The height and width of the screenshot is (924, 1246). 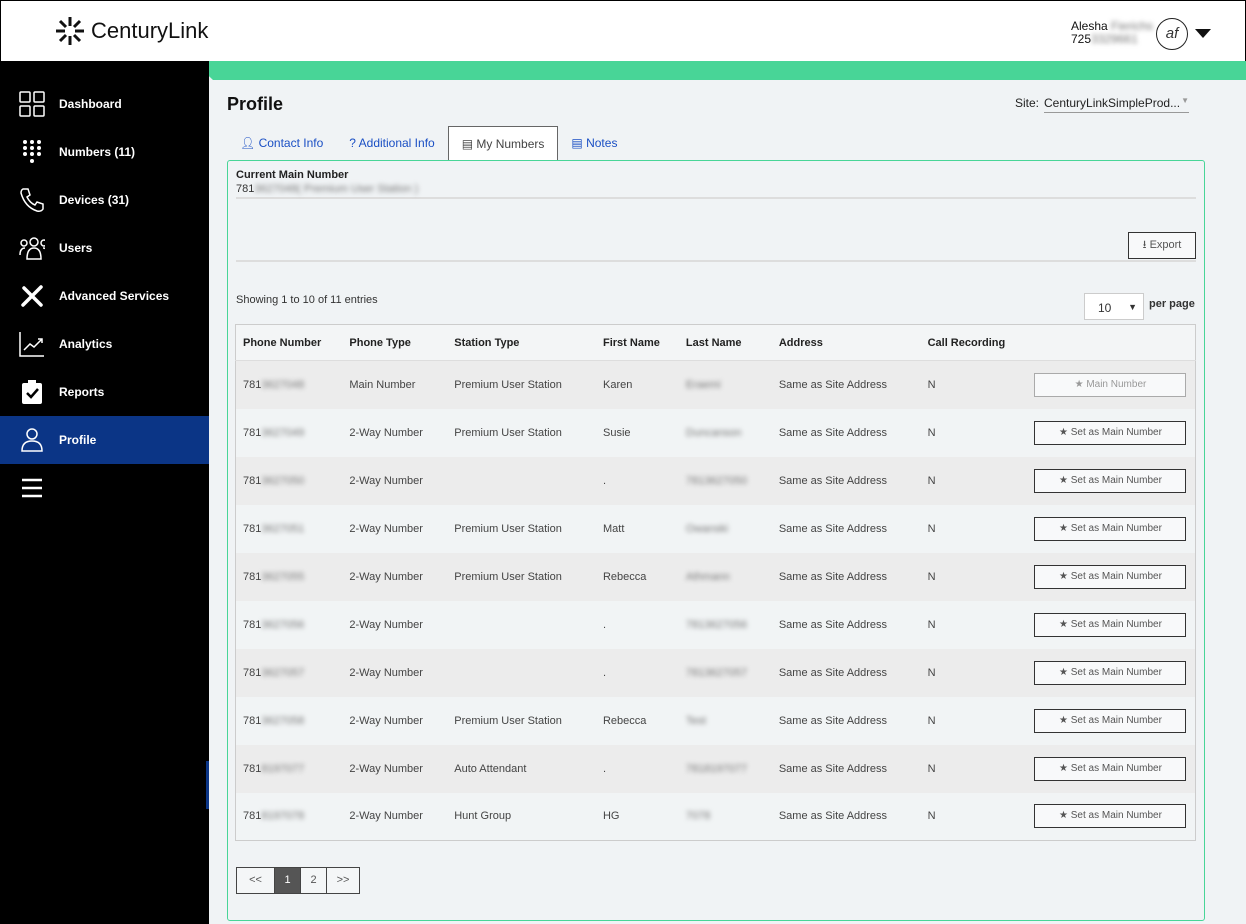 What do you see at coordinates (1162, 245) in the screenshot?
I see `export-button: ⭳ Export` at bounding box center [1162, 245].